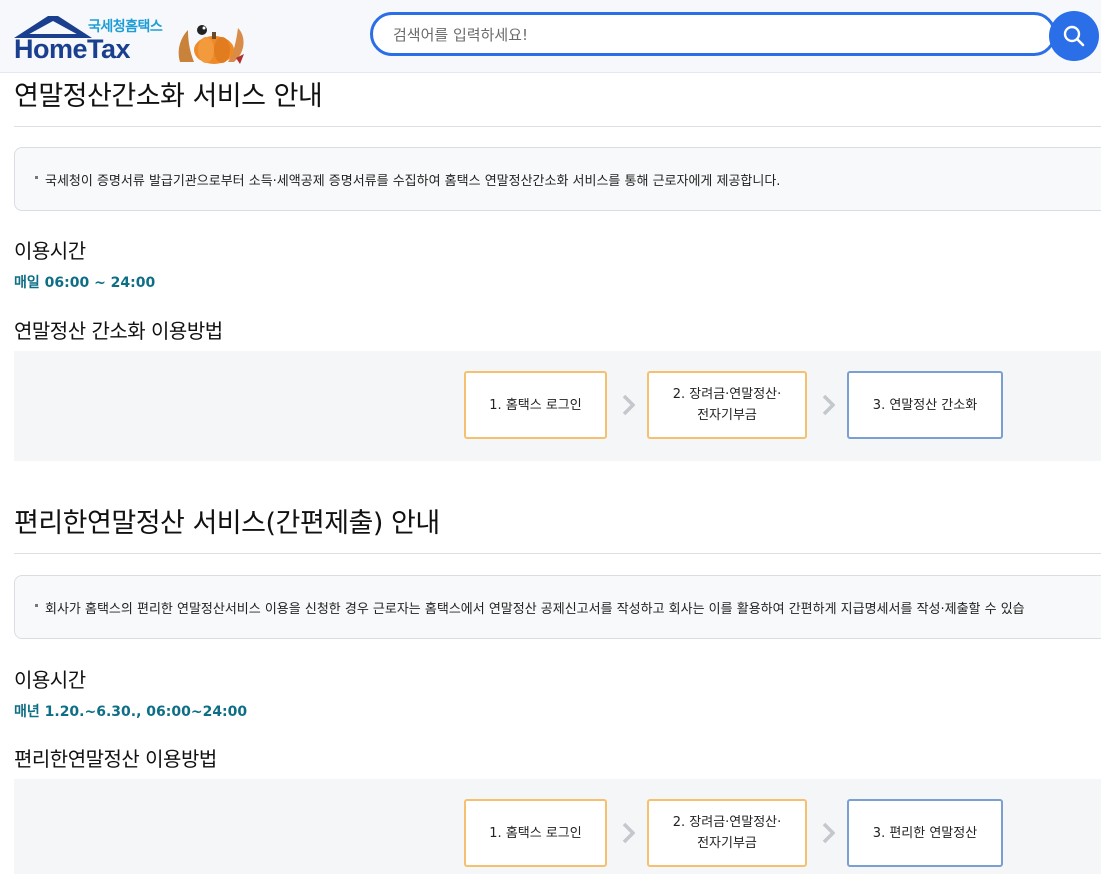 The image size is (1101, 874). Describe the element at coordinates (72, 49) in the screenshot. I see `logo-brand: HomeTax` at that location.